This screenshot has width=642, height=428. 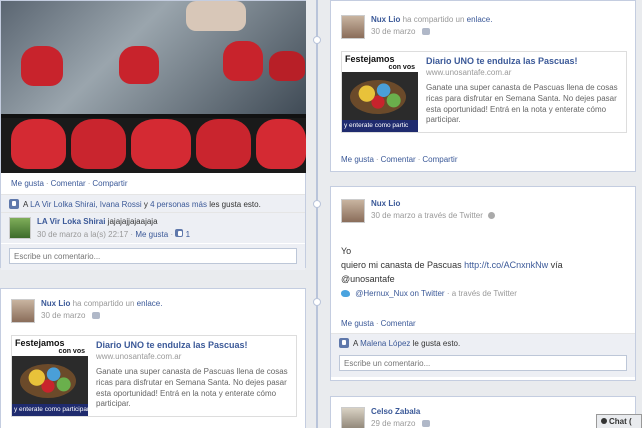 I want to click on comment-like-link: Me gusta, so click(x=151, y=234).